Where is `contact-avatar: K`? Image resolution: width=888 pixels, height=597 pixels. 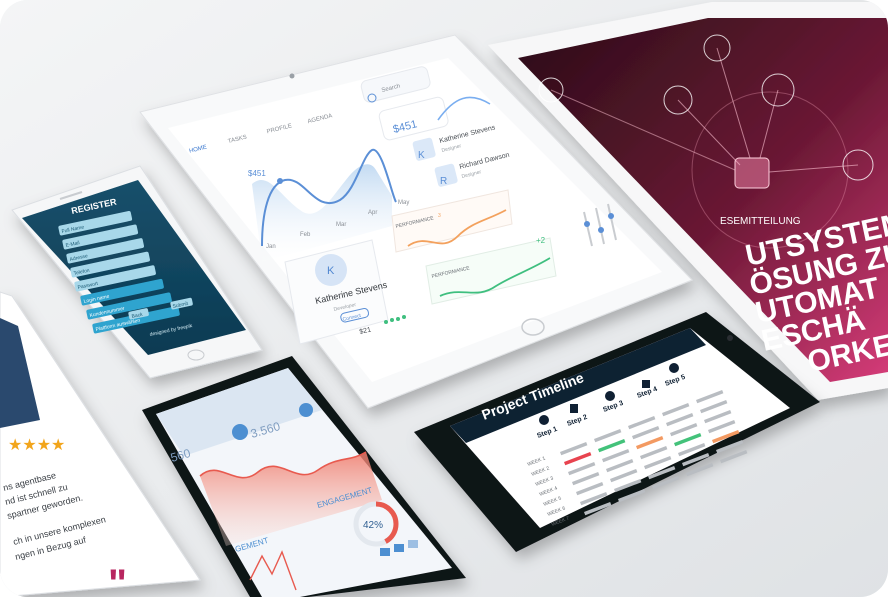 contact-avatar: K is located at coordinates (421, 155).